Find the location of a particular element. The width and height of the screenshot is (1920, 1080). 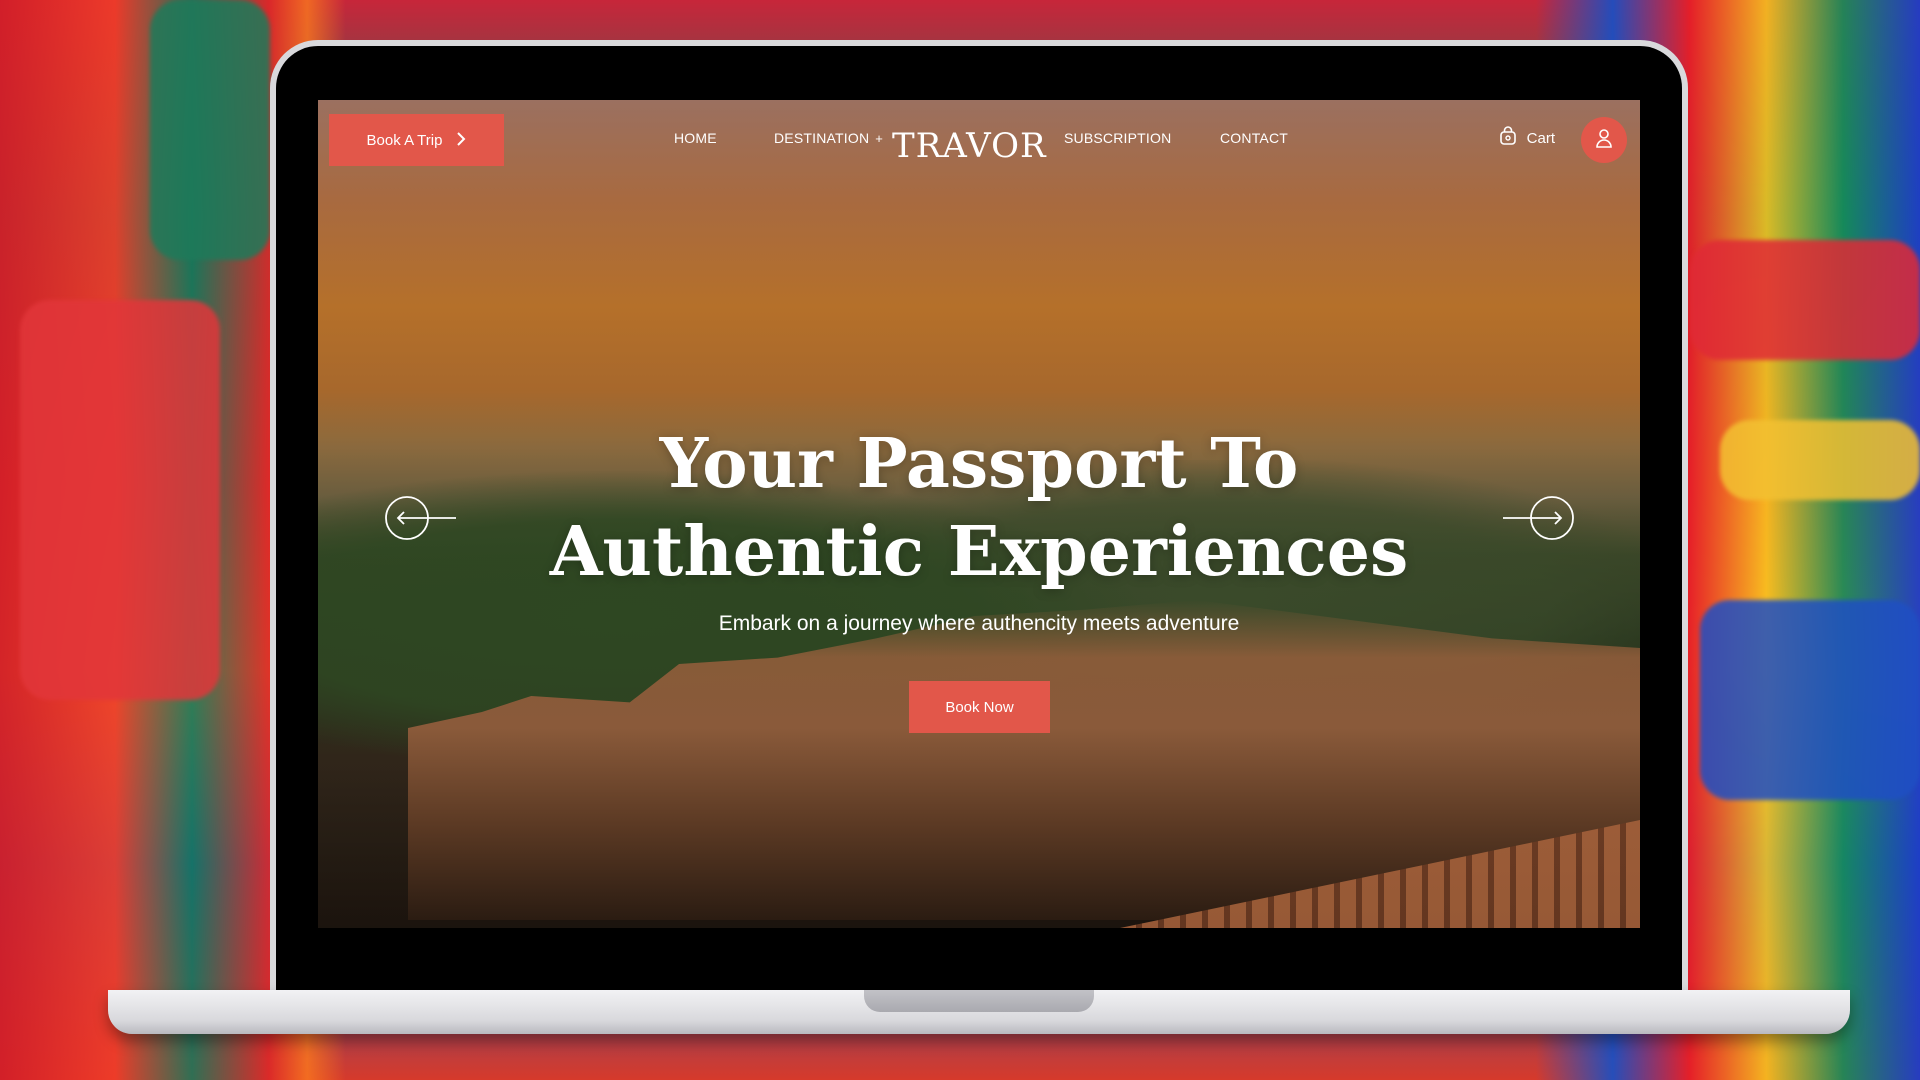

paint-streak-left-green is located at coordinates (210, 130).